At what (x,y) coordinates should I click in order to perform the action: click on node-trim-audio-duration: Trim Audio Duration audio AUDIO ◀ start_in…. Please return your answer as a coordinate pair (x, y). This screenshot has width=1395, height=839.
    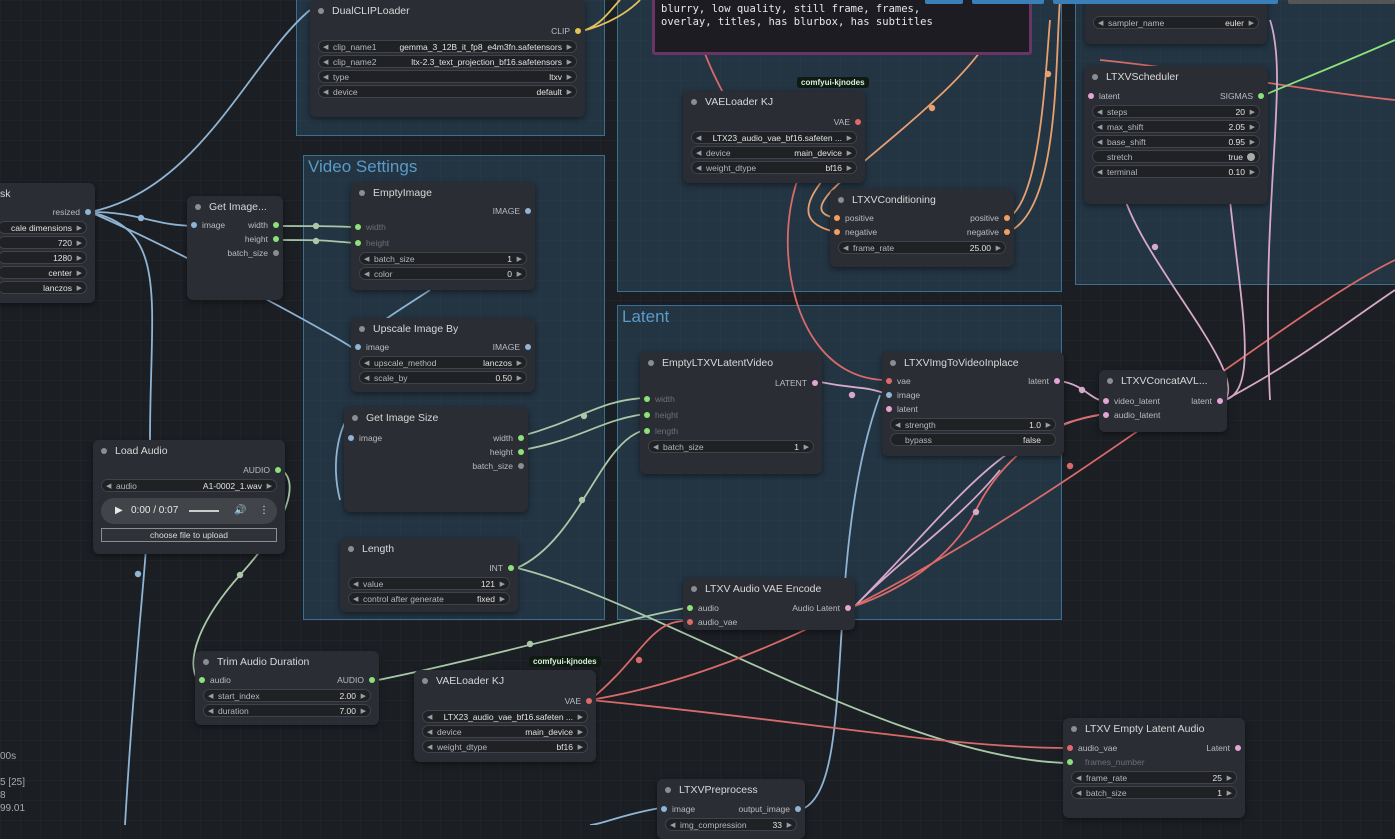
    Looking at the image, I should click on (287, 688).